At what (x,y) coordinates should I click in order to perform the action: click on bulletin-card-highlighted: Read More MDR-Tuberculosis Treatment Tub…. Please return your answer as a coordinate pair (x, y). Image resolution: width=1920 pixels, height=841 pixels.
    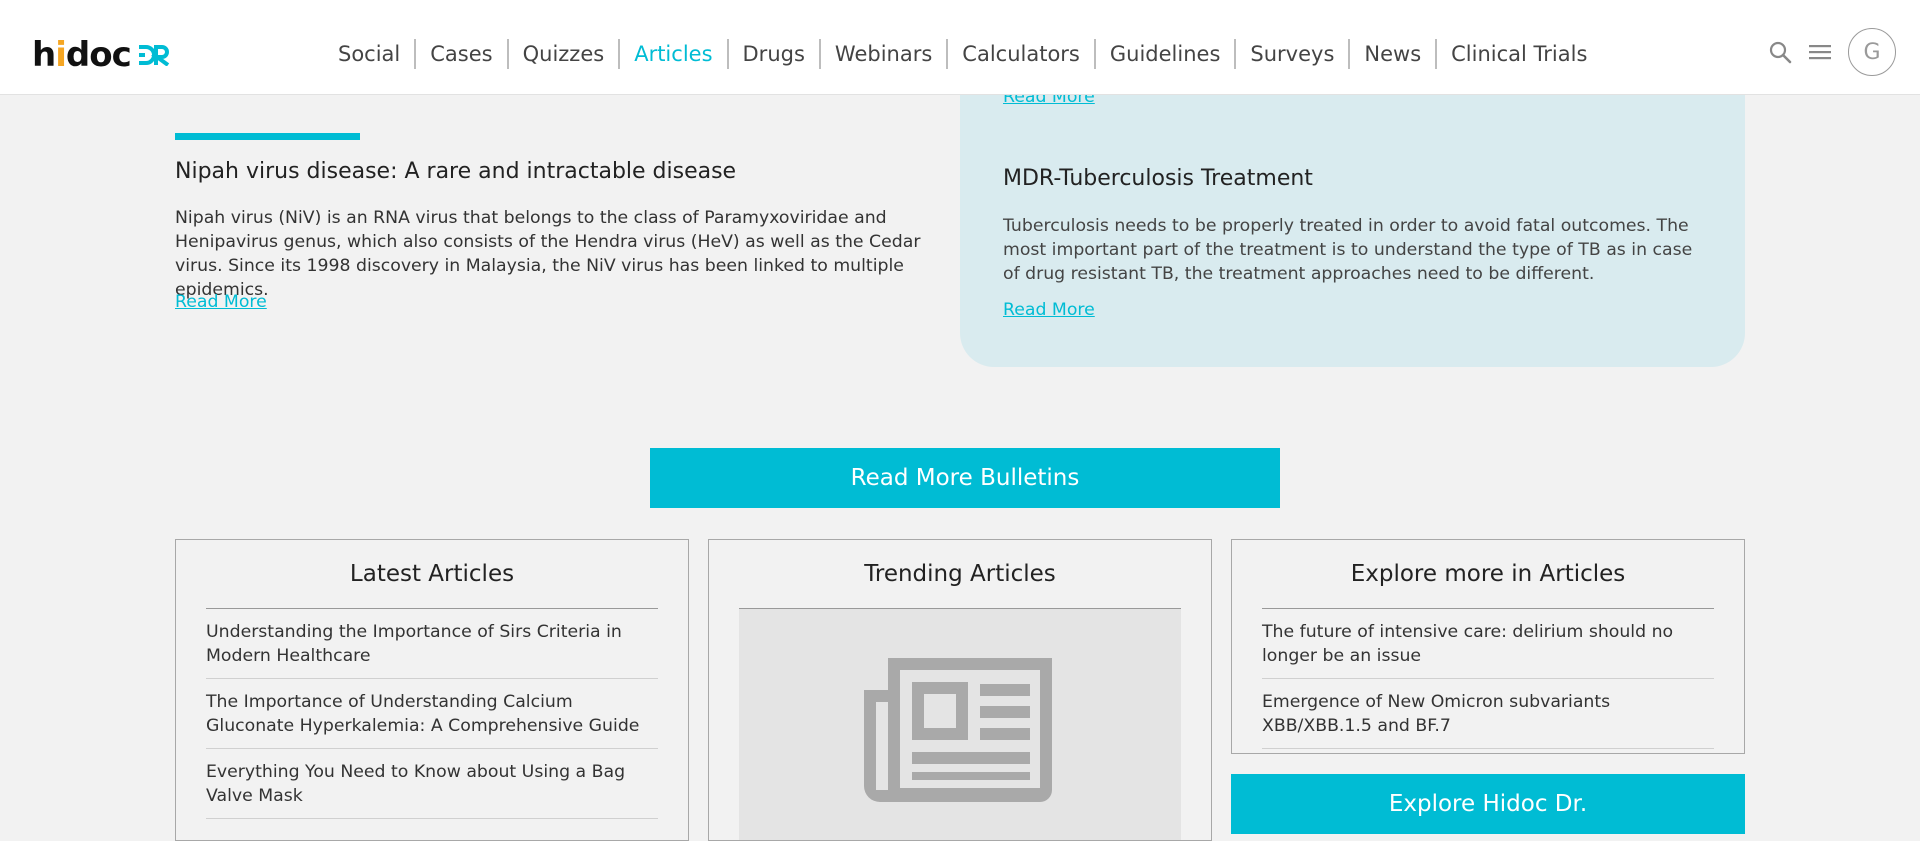
    Looking at the image, I should click on (1352, 213).